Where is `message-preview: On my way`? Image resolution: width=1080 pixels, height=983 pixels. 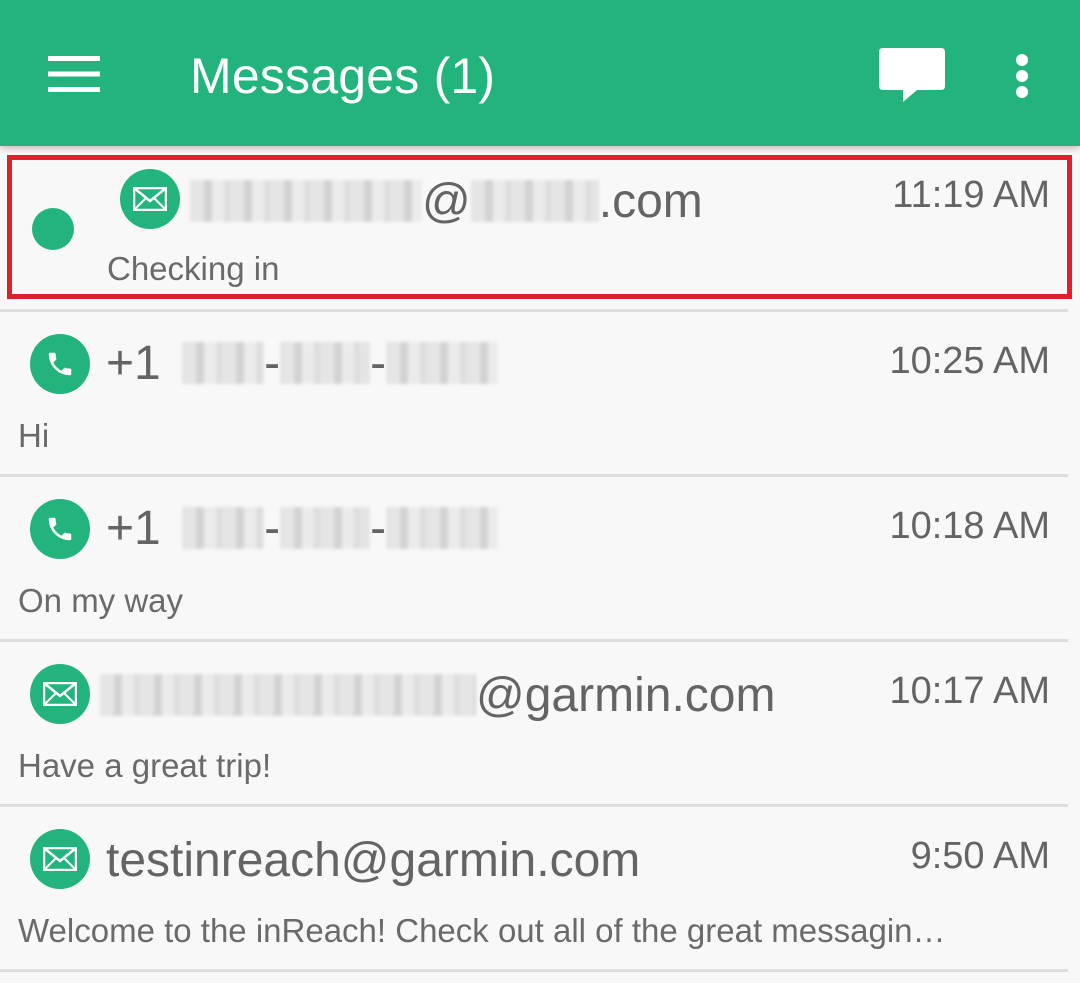 message-preview: On my way is located at coordinates (101, 600).